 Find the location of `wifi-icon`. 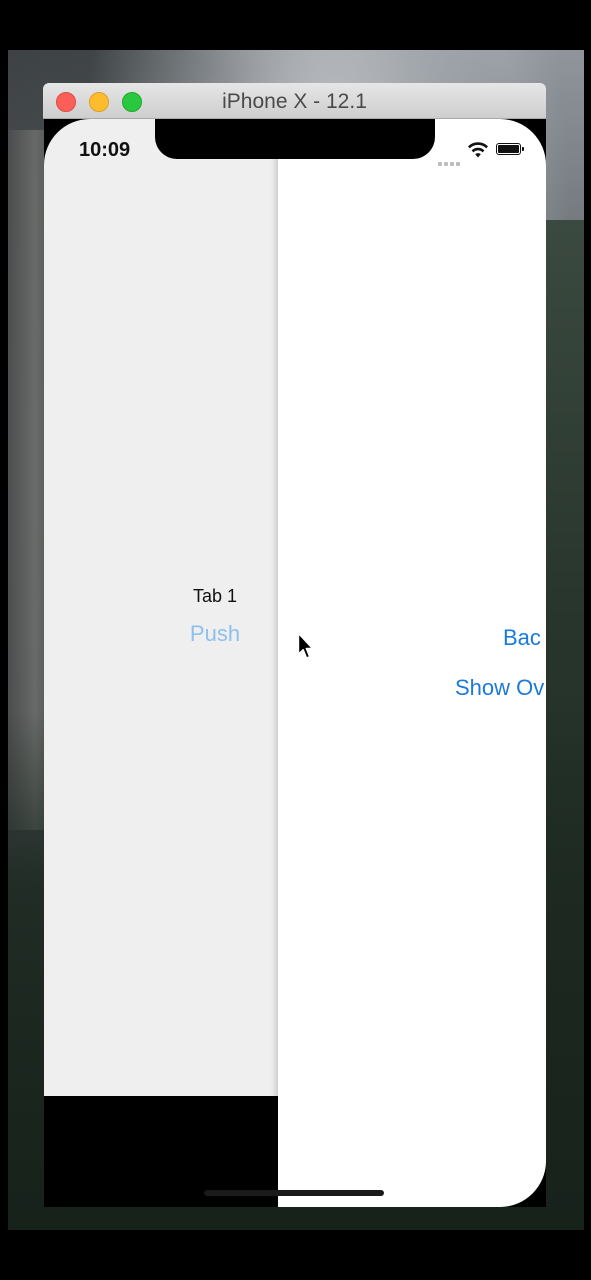

wifi-icon is located at coordinates (478, 150).